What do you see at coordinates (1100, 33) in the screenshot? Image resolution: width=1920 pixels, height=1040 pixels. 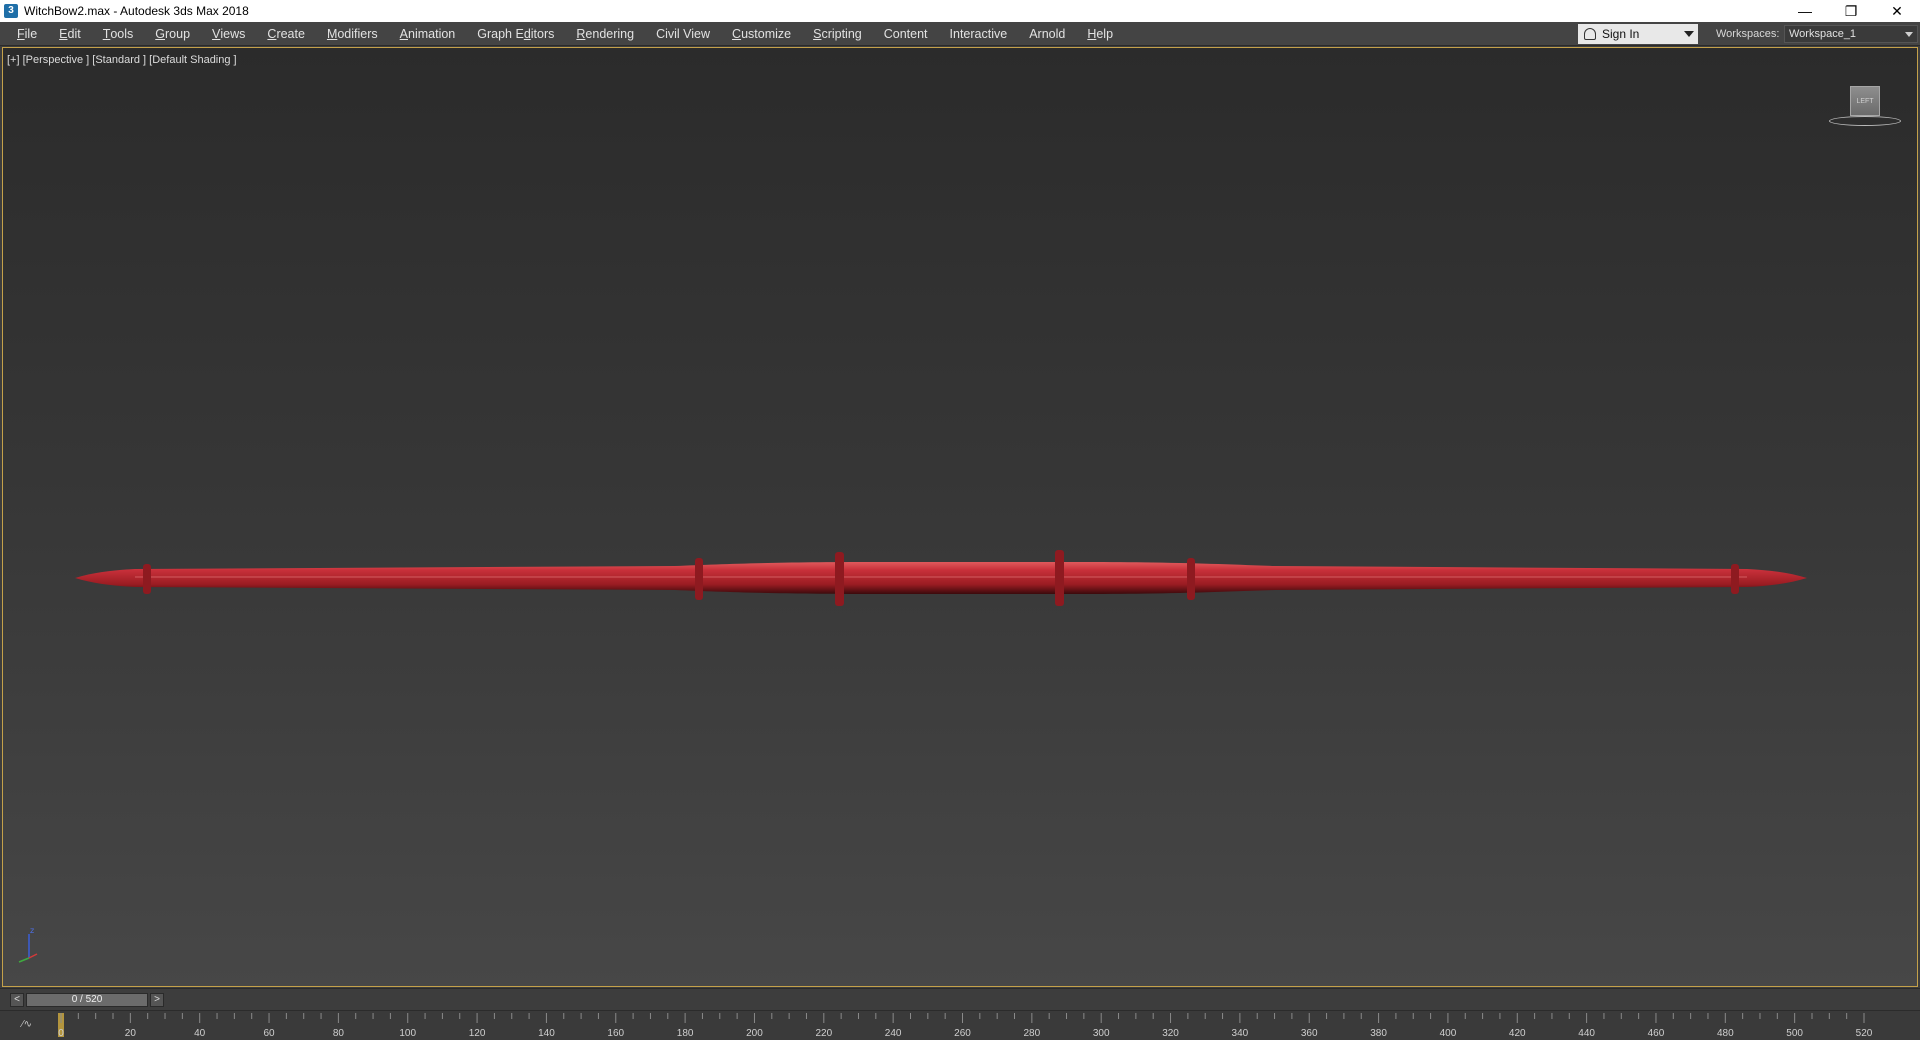 I see `menu-help: Help` at bounding box center [1100, 33].